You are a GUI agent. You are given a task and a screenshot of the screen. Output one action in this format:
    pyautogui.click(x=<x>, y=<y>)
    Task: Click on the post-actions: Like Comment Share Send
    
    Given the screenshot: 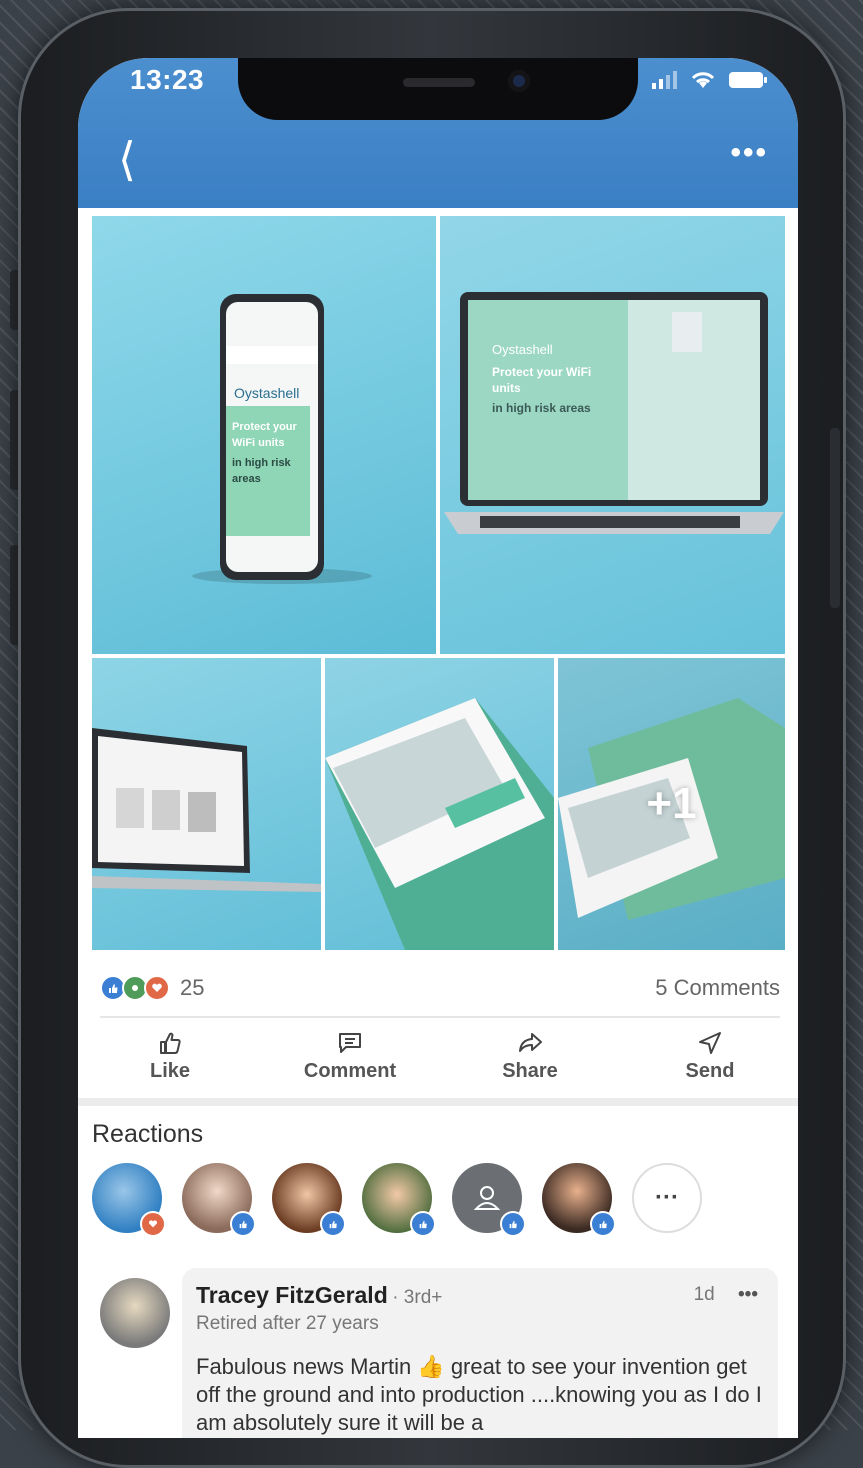 What is the action you would take?
    pyautogui.click(x=440, y=1060)
    